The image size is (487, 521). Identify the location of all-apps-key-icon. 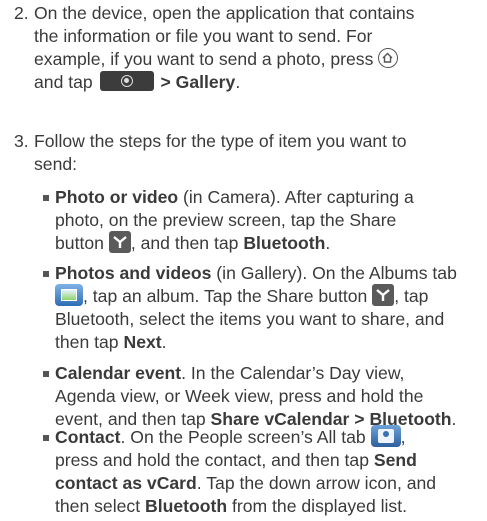
(126, 81).